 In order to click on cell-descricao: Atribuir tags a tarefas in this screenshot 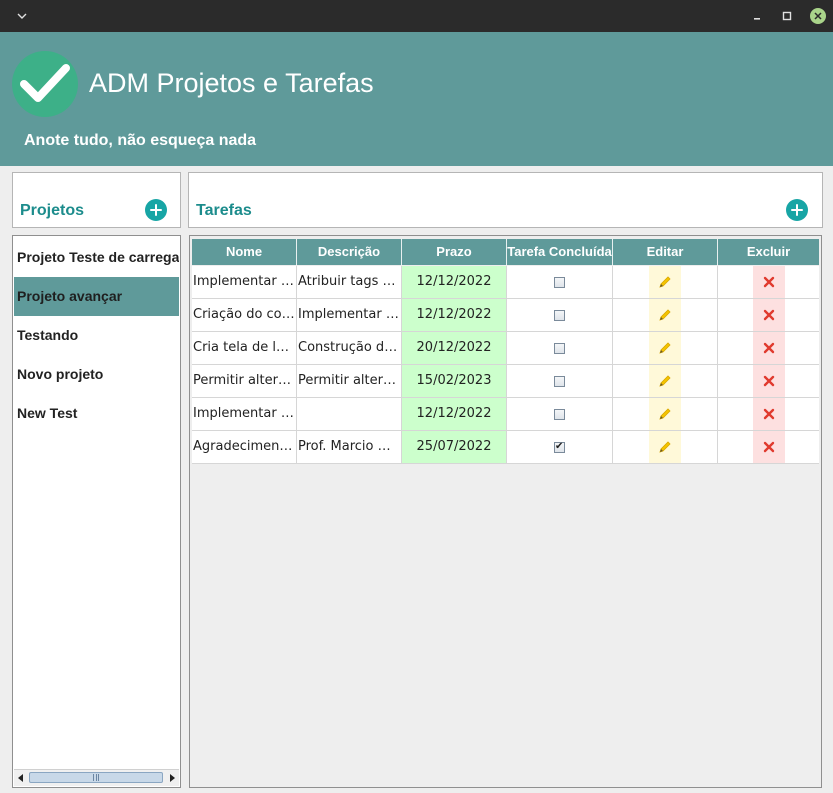, I will do `click(349, 282)`.